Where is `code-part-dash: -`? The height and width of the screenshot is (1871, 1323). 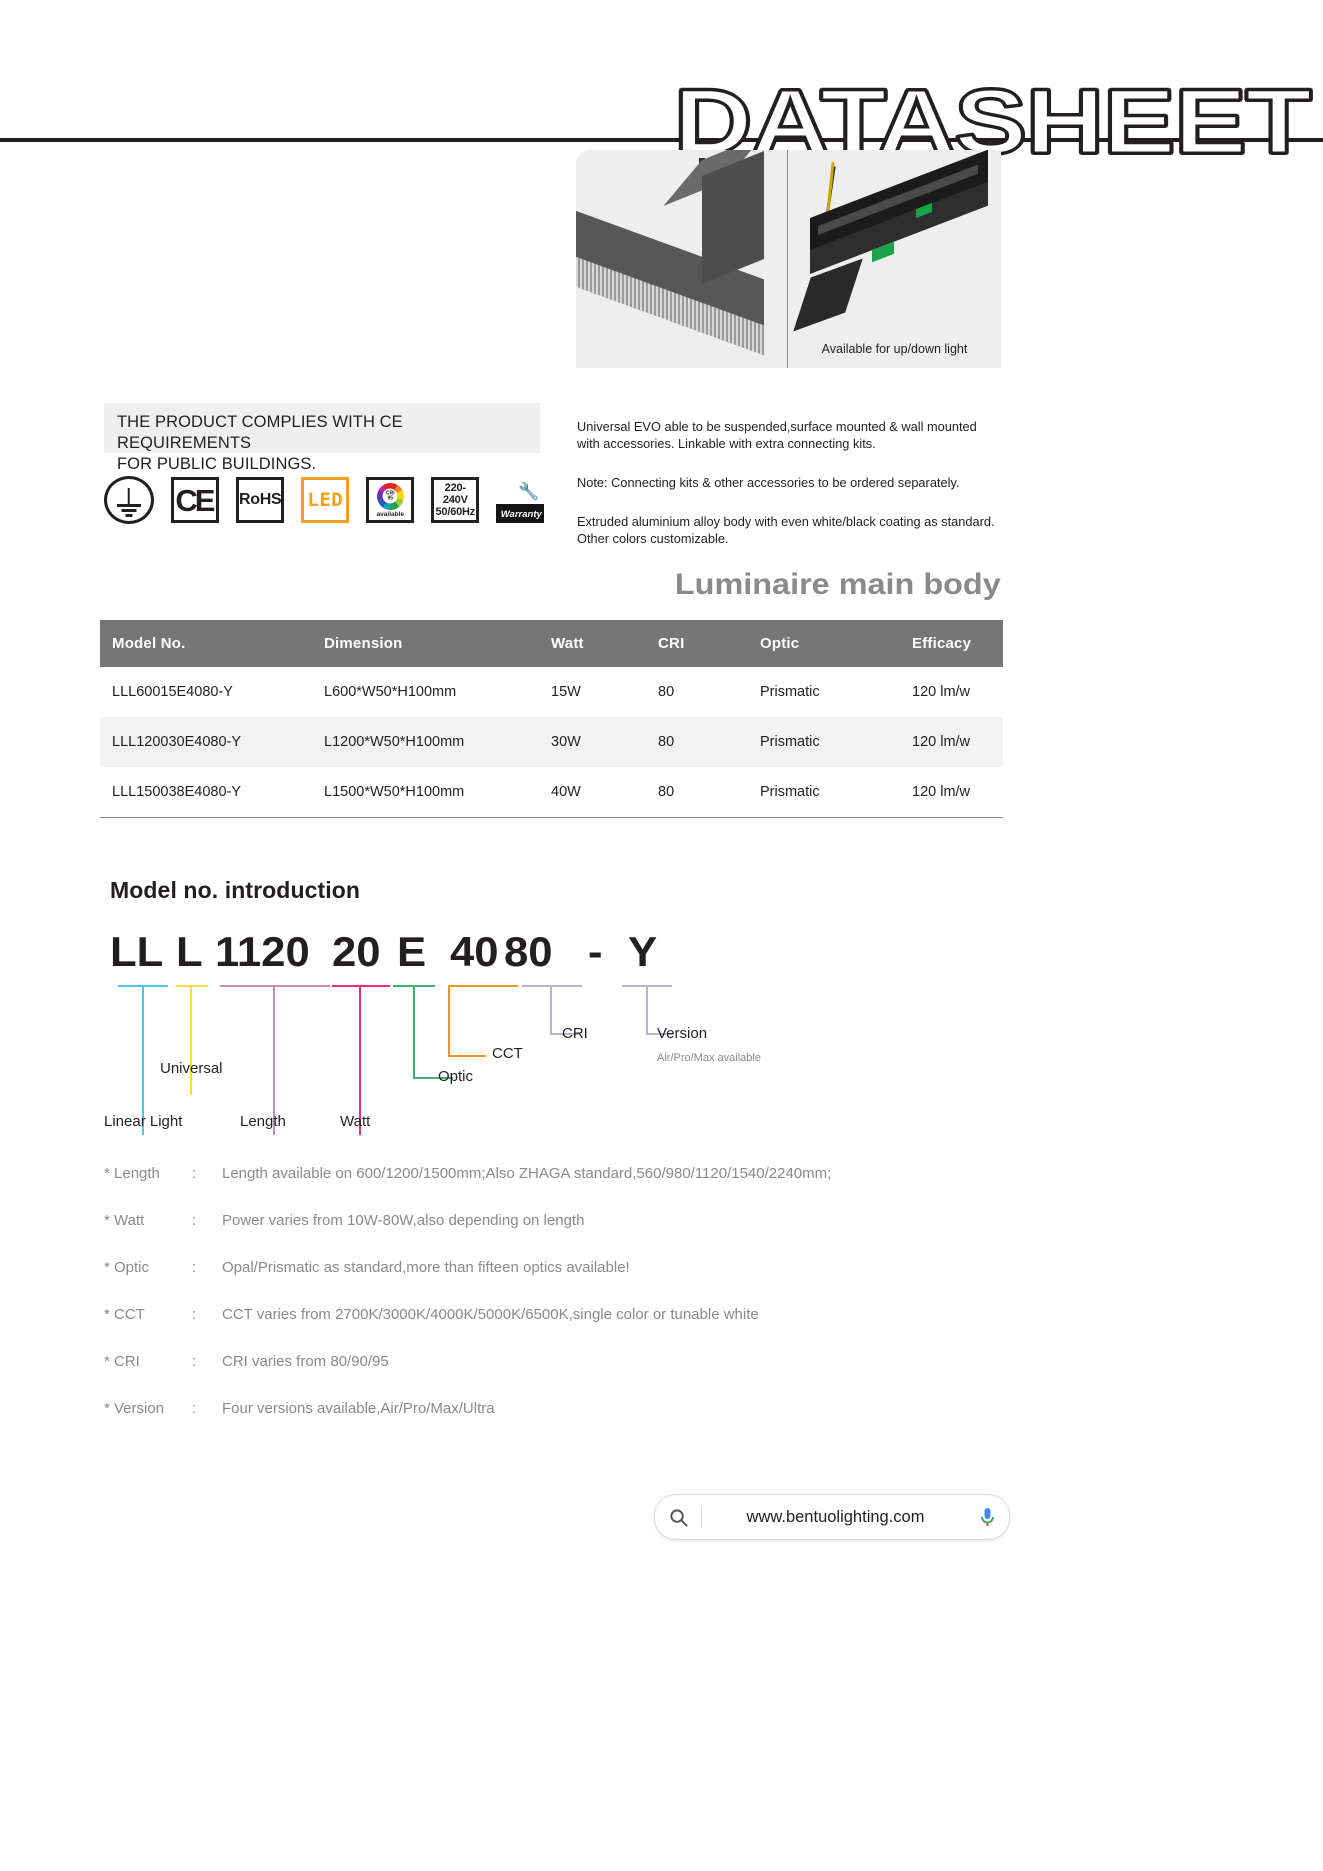
code-part-dash: - is located at coordinates (595, 951).